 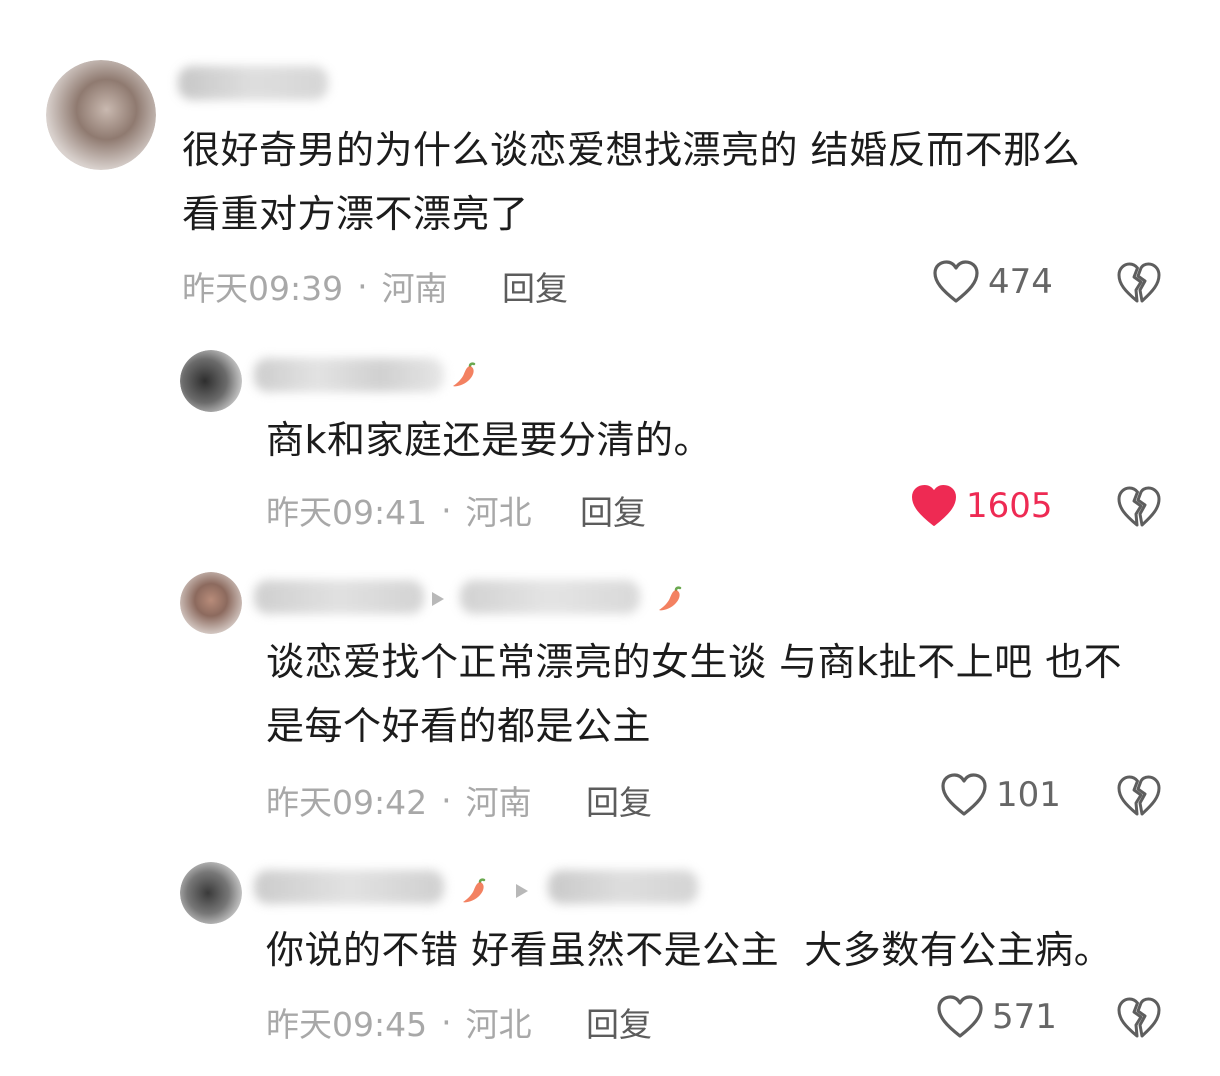 I want to click on comment-text: 谈恋爱找个正常漂亮的女生谈 与商k扯不上吧 也不 是每个好看的都是公主, so click(x=694, y=694).